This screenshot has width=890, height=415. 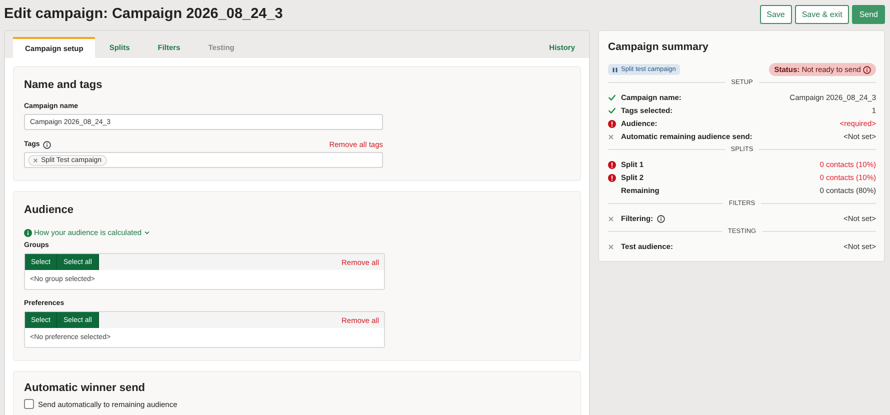 I want to click on summary-title: Campaign summary, so click(x=659, y=47).